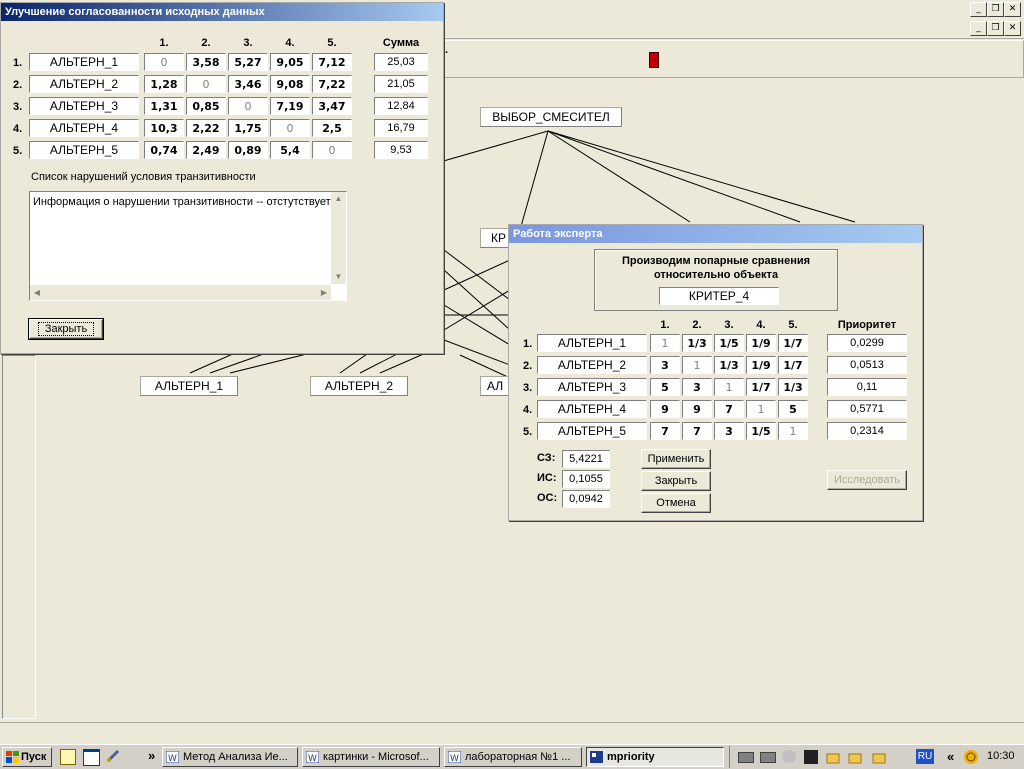  Describe the element at coordinates (68, 757) in the screenshot. I see `notepad-quicklaunch-icon` at that location.